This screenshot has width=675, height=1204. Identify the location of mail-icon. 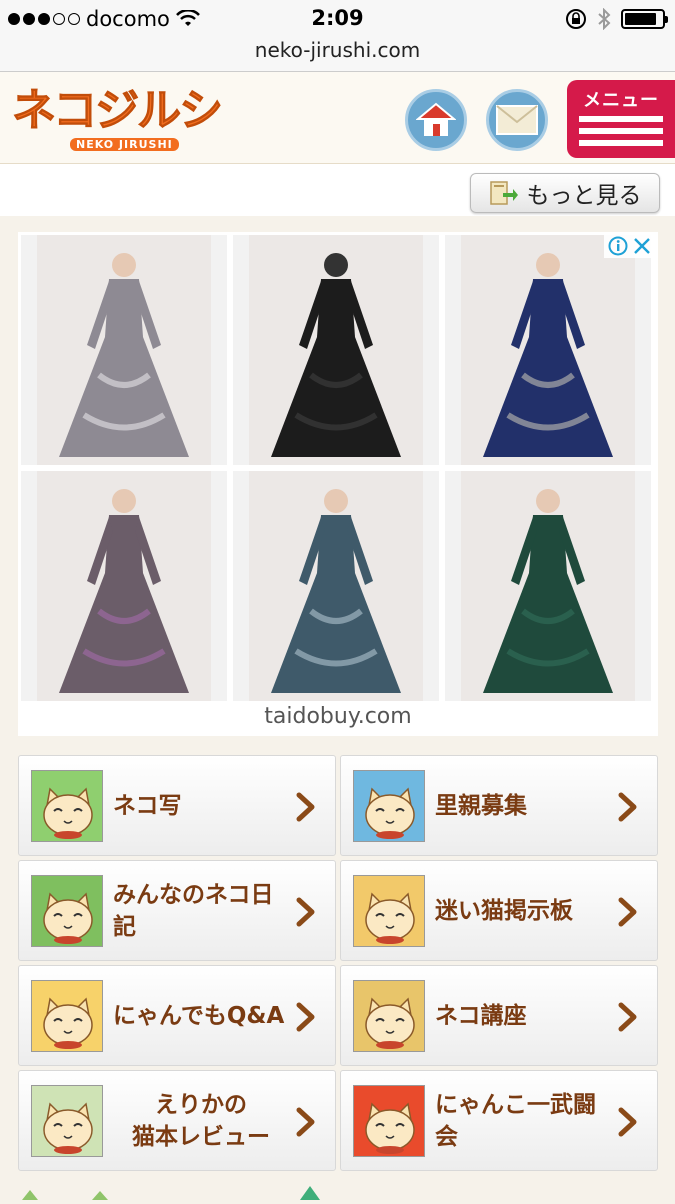
(517, 120).